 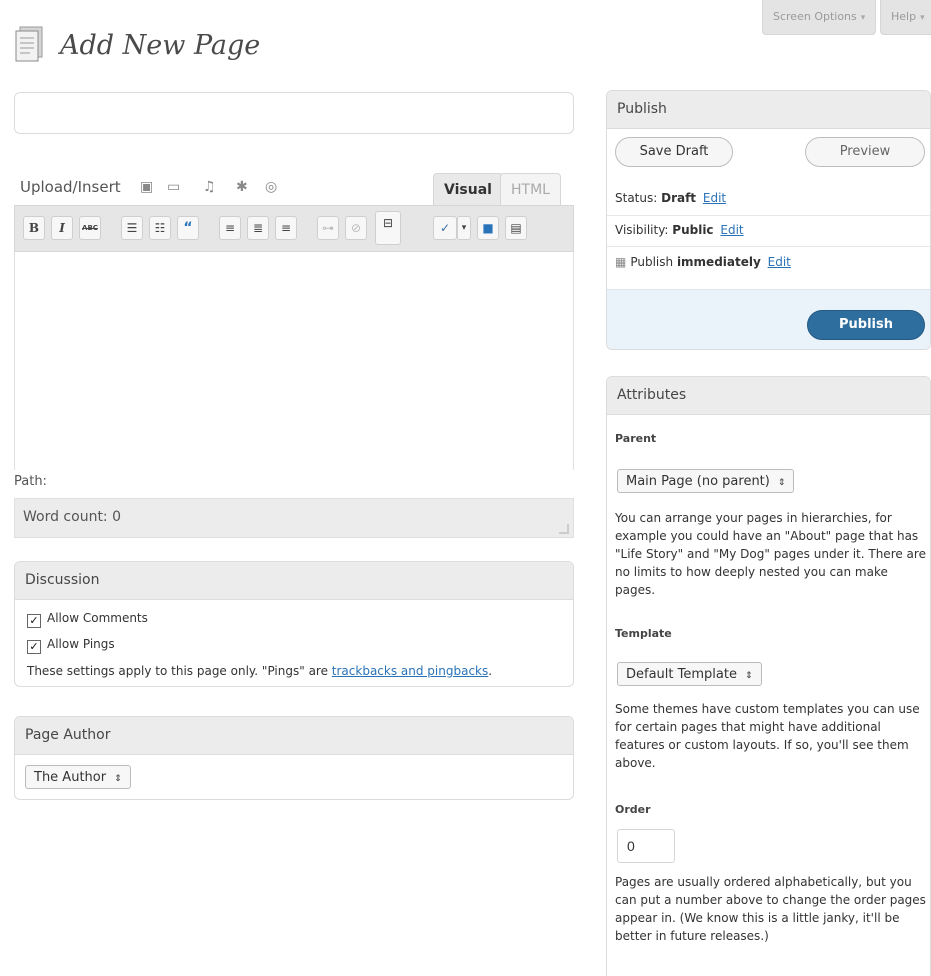 What do you see at coordinates (356, 228) in the screenshot?
I see `unlink-icon: ⊘` at bounding box center [356, 228].